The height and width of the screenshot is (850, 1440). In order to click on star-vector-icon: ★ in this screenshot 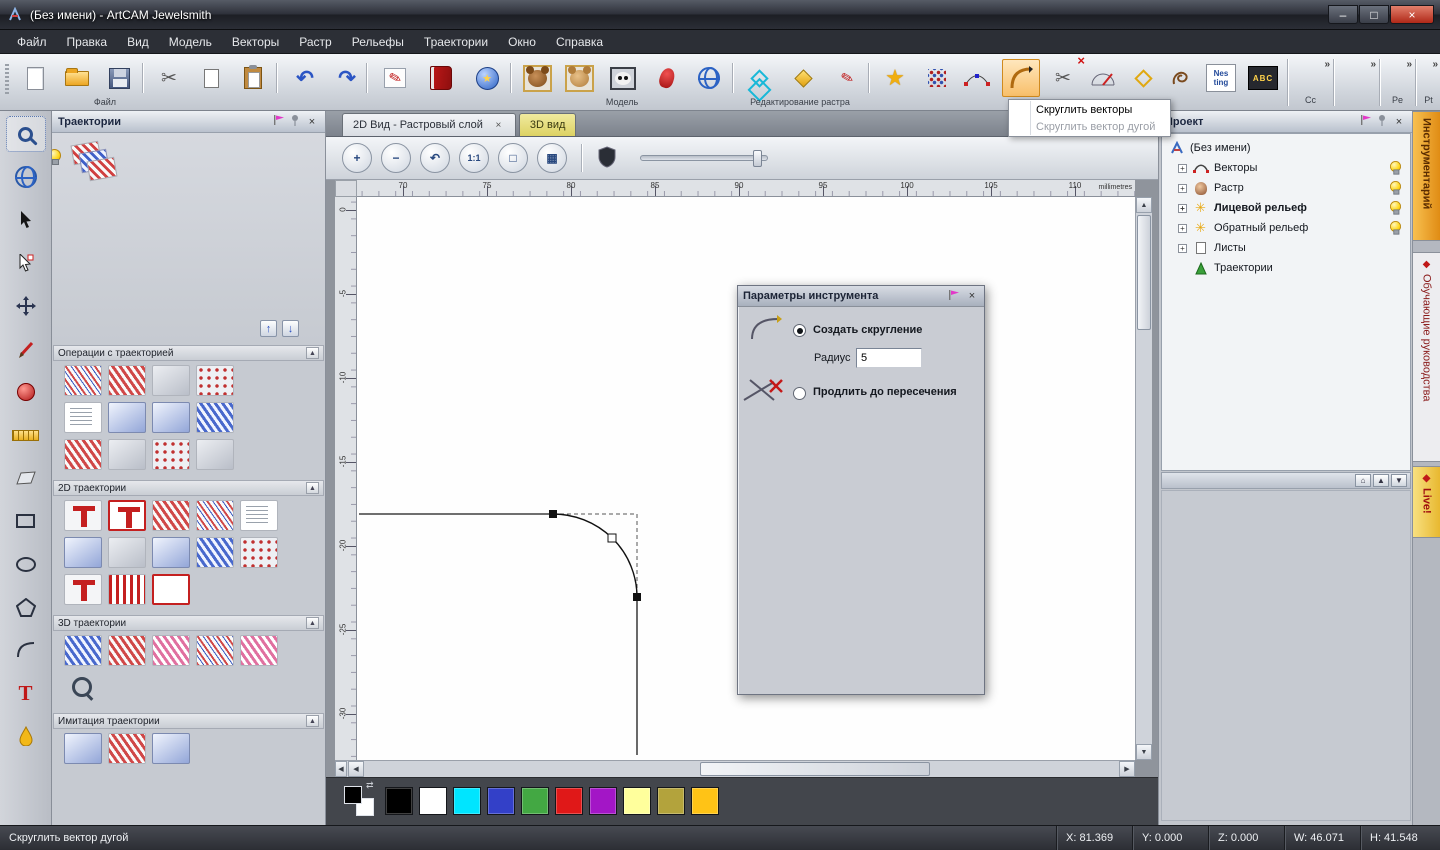, I will do `click(895, 78)`.